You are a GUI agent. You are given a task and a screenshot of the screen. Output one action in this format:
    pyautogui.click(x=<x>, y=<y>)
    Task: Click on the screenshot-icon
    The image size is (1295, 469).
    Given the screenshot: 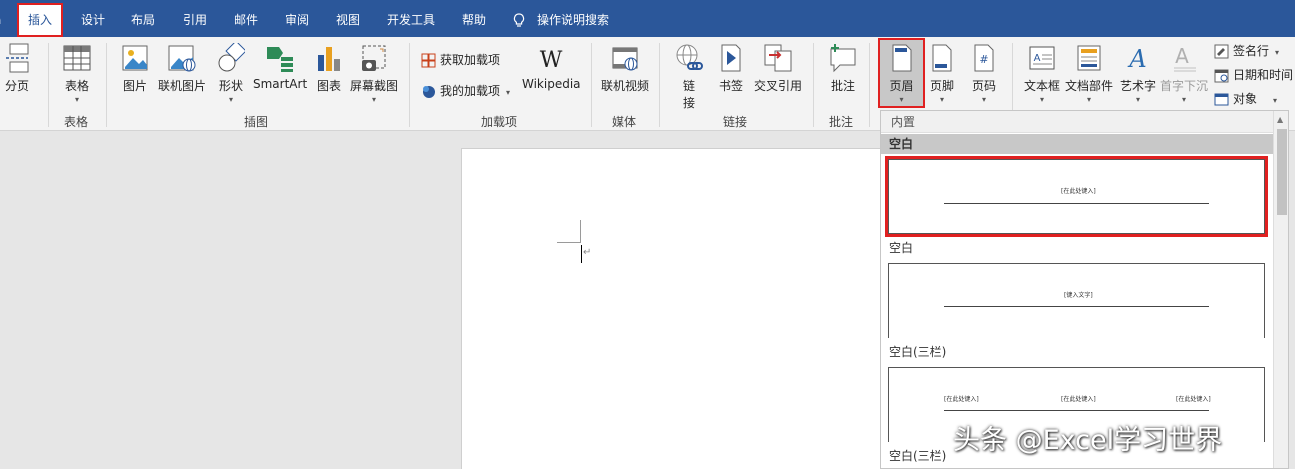 What is the action you would take?
    pyautogui.click(x=374, y=58)
    